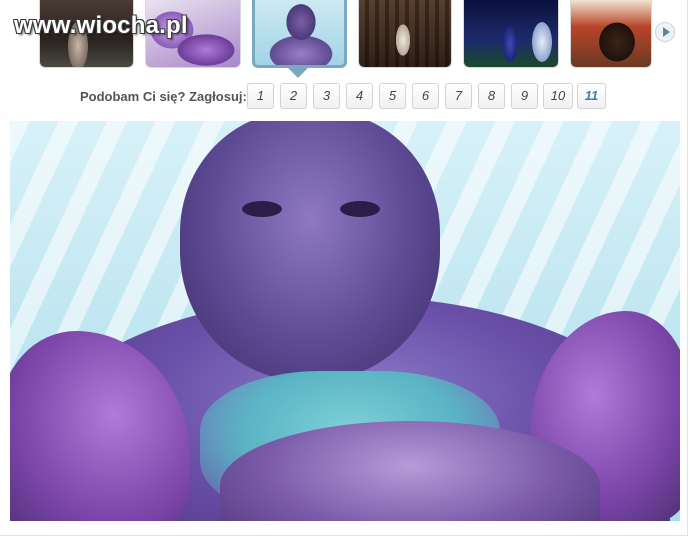 Image resolution: width=689 pixels, height=537 pixels. I want to click on photo-eye-right, so click(360, 209).